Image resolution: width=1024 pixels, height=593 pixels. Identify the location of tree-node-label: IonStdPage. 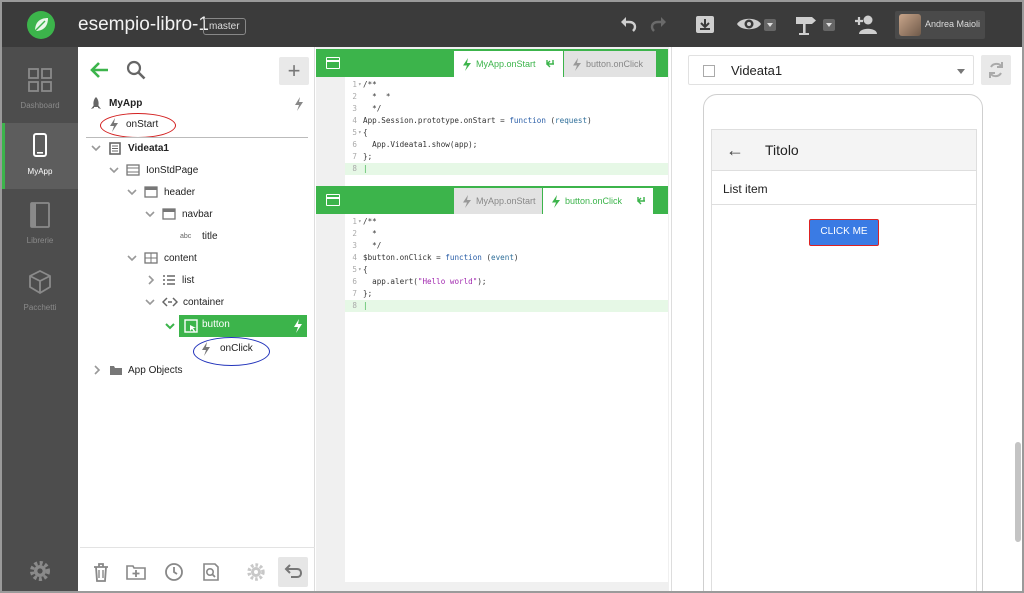
(172, 170).